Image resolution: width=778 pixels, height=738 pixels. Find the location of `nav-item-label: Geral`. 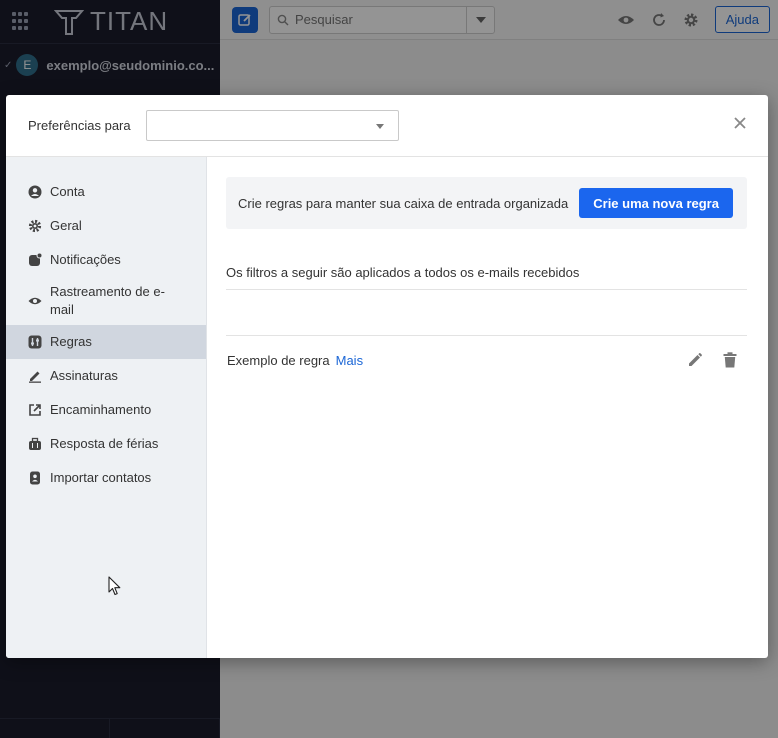

nav-item-label: Geral is located at coordinates (66, 225).